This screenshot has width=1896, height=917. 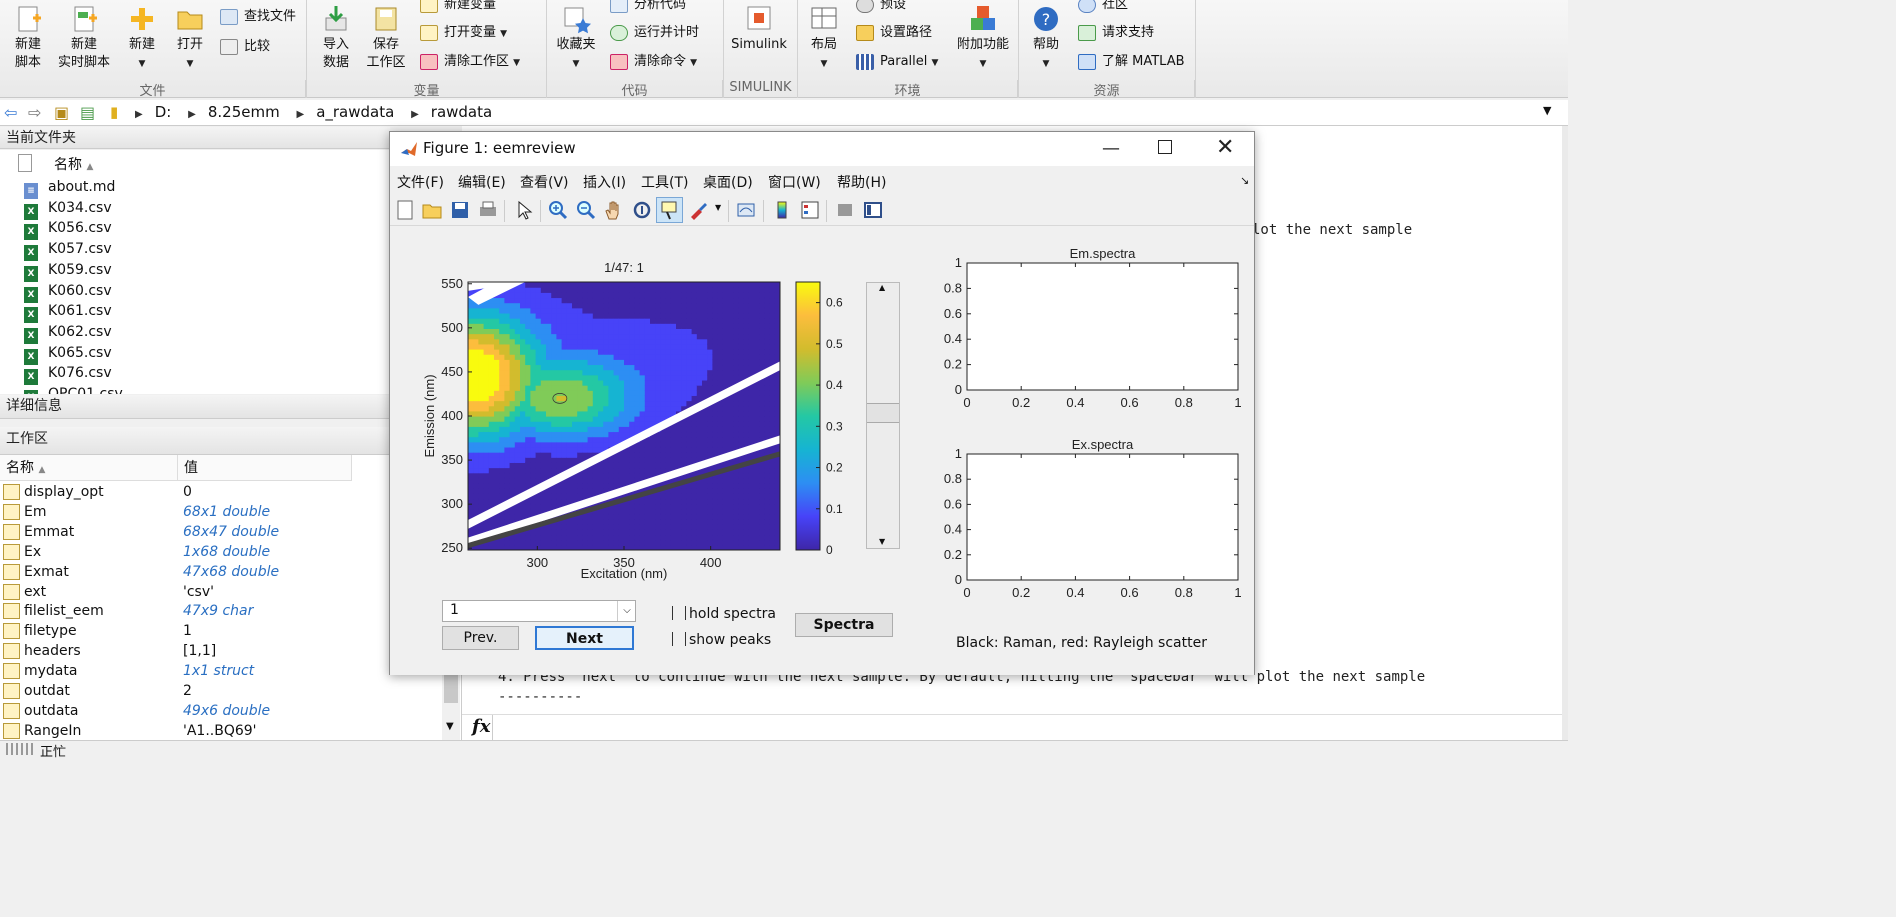 I want to click on file-list-item: X K076.csv, so click(x=68, y=374).